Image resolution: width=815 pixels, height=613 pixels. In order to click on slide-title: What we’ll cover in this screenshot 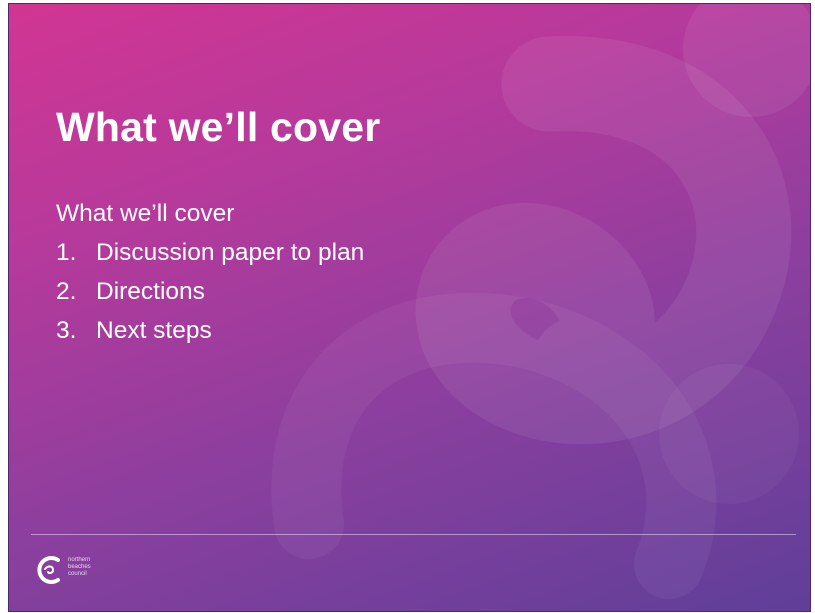, I will do `click(218, 127)`.